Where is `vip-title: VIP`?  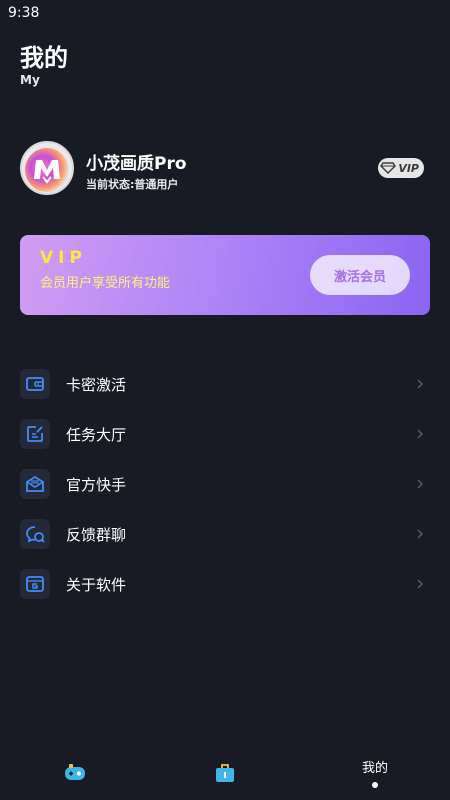
vip-title: VIP is located at coordinates (63, 258).